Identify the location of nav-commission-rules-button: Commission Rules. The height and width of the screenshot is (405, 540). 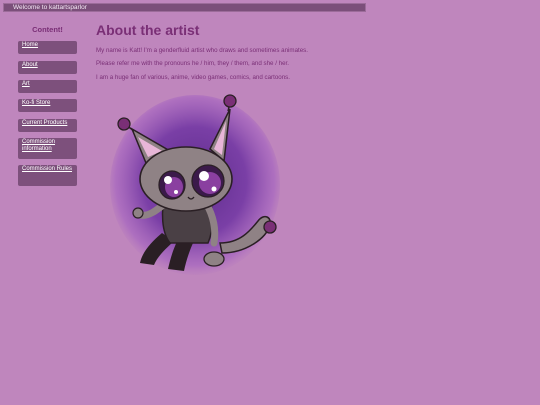
(47, 175).